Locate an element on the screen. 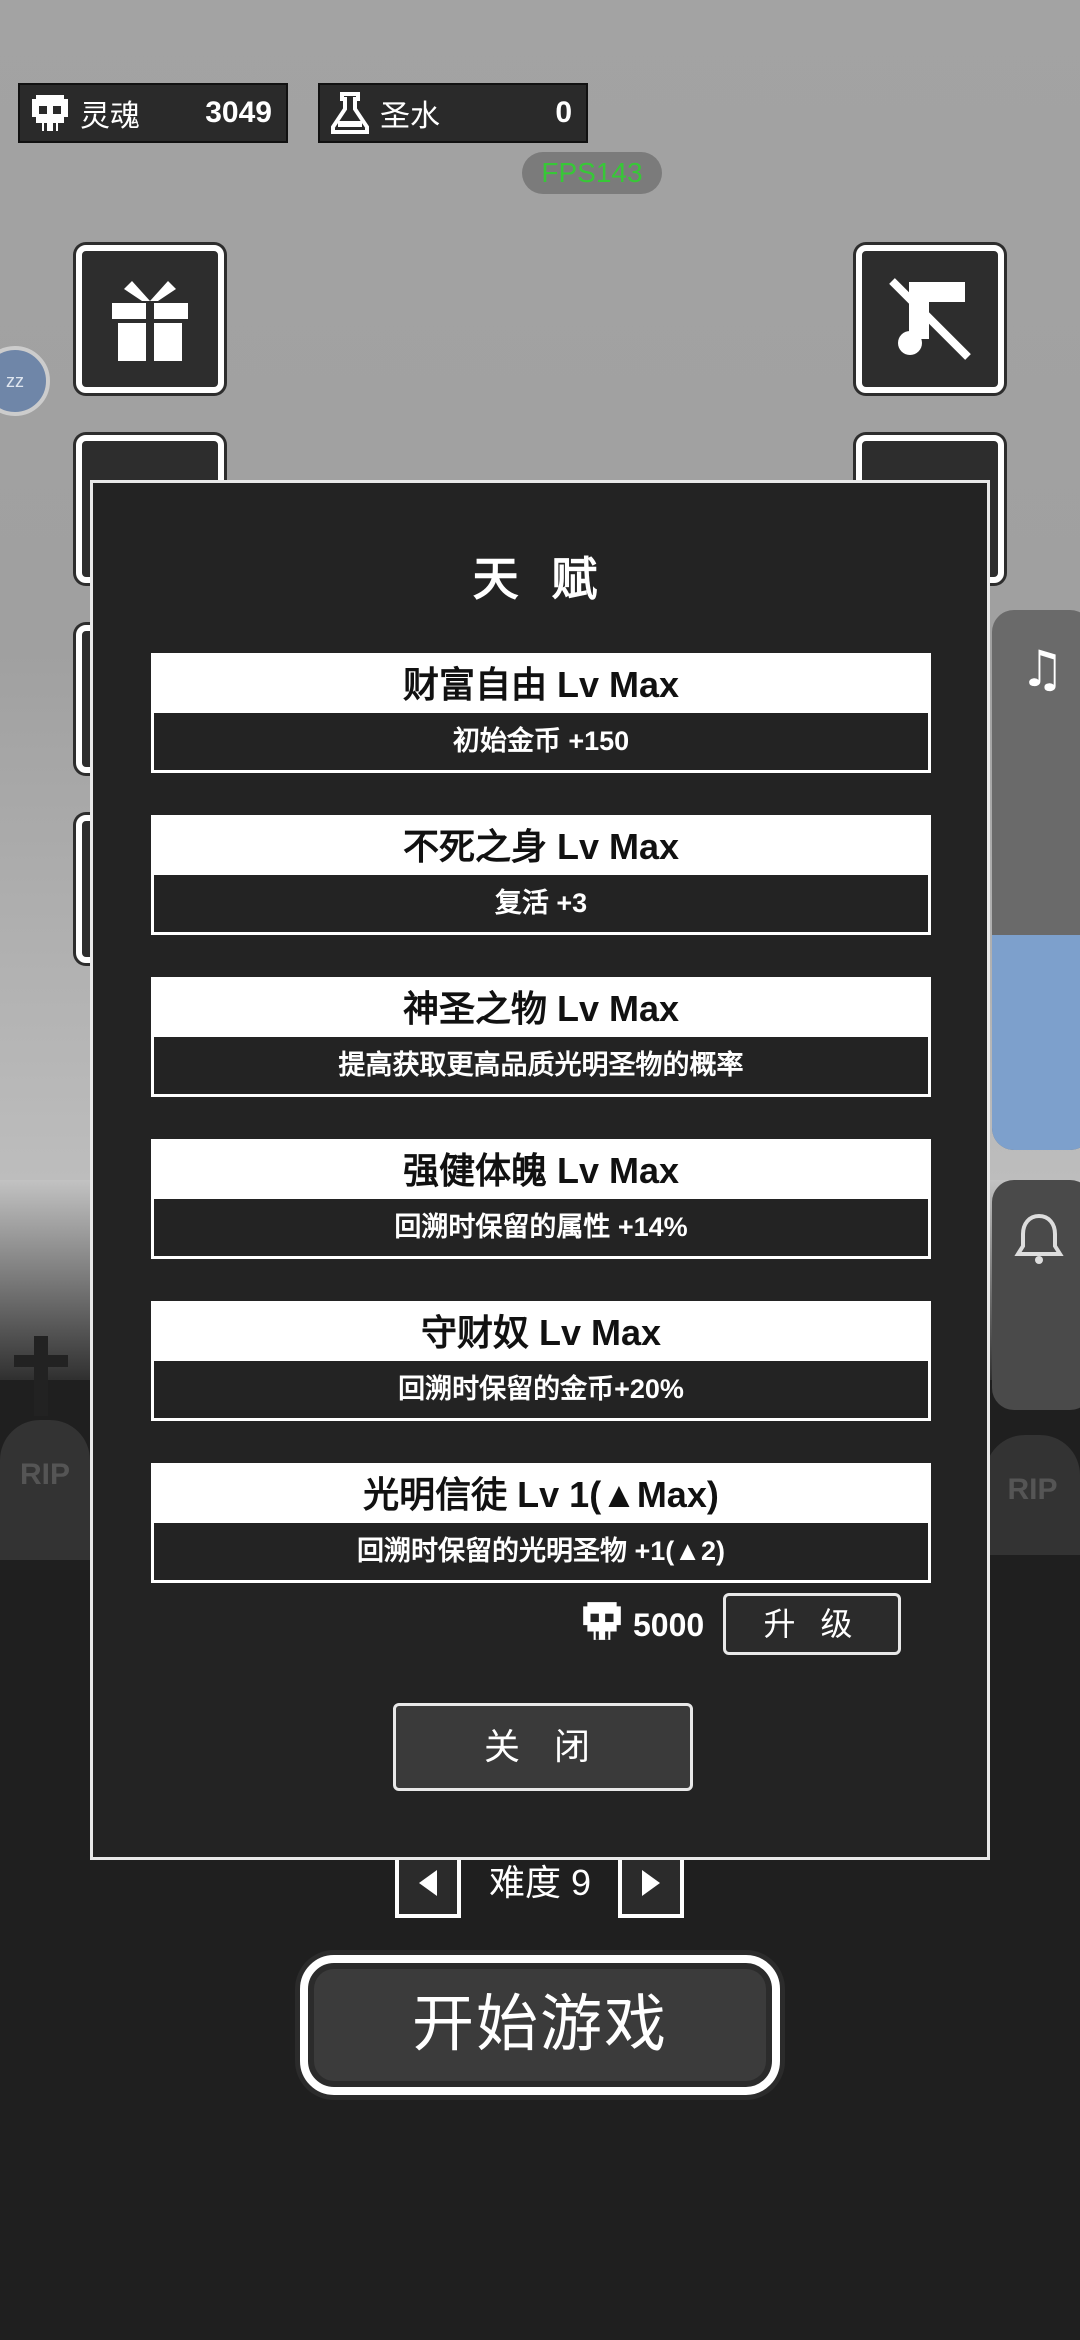 The width and height of the screenshot is (1080, 2340). arrow-right-icon is located at coordinates (651, 1885).